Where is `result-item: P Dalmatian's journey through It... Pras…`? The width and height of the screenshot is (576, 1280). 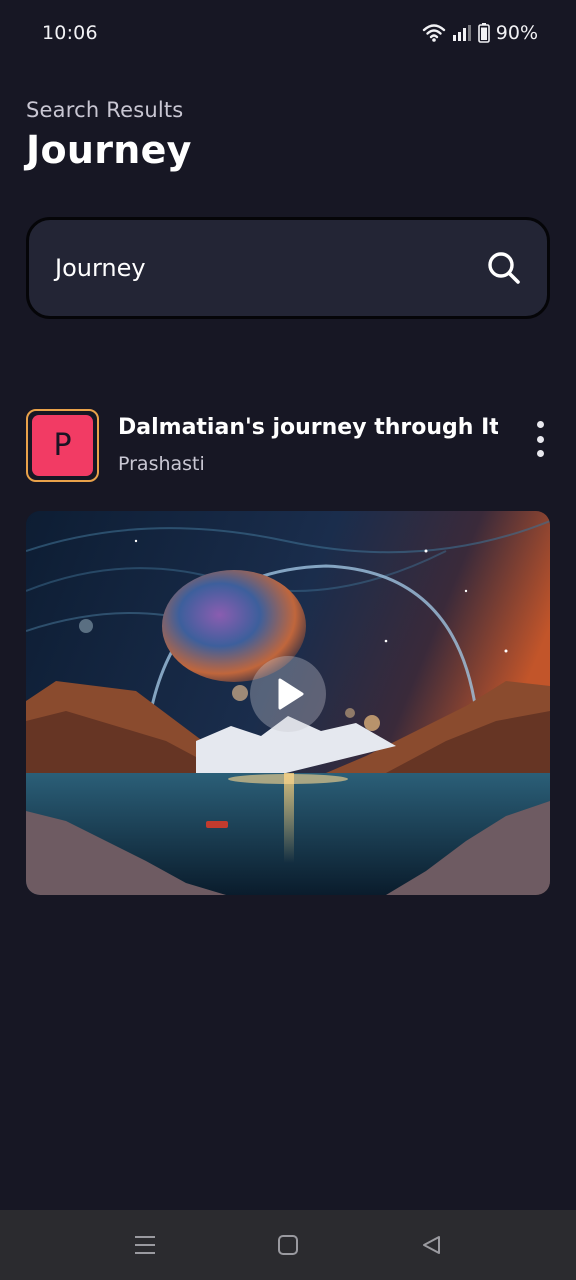 result-item: P Dalmatian's journey through It... Pras… is located at coordinates (288, 446).